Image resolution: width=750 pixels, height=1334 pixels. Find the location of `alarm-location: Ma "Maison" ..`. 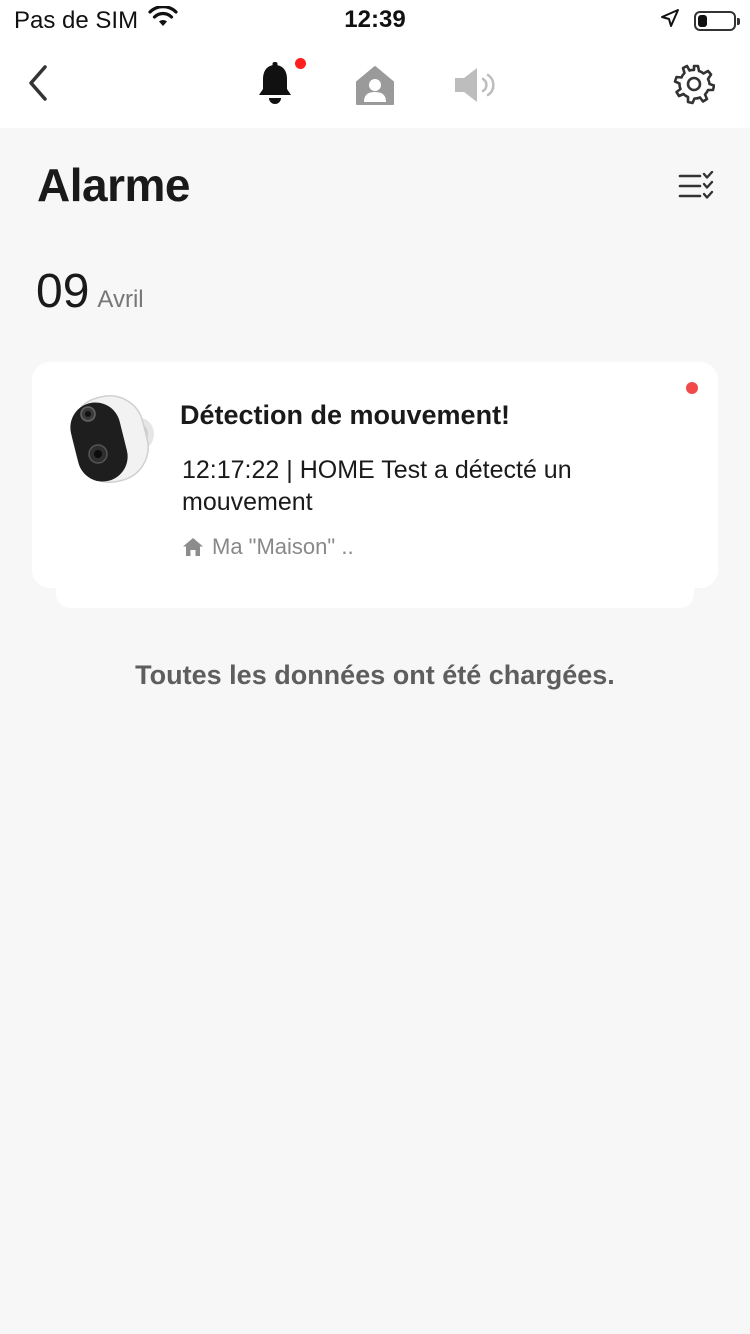

alarm-location: Ma "Maison" .. is located at coordinates (268, 547).